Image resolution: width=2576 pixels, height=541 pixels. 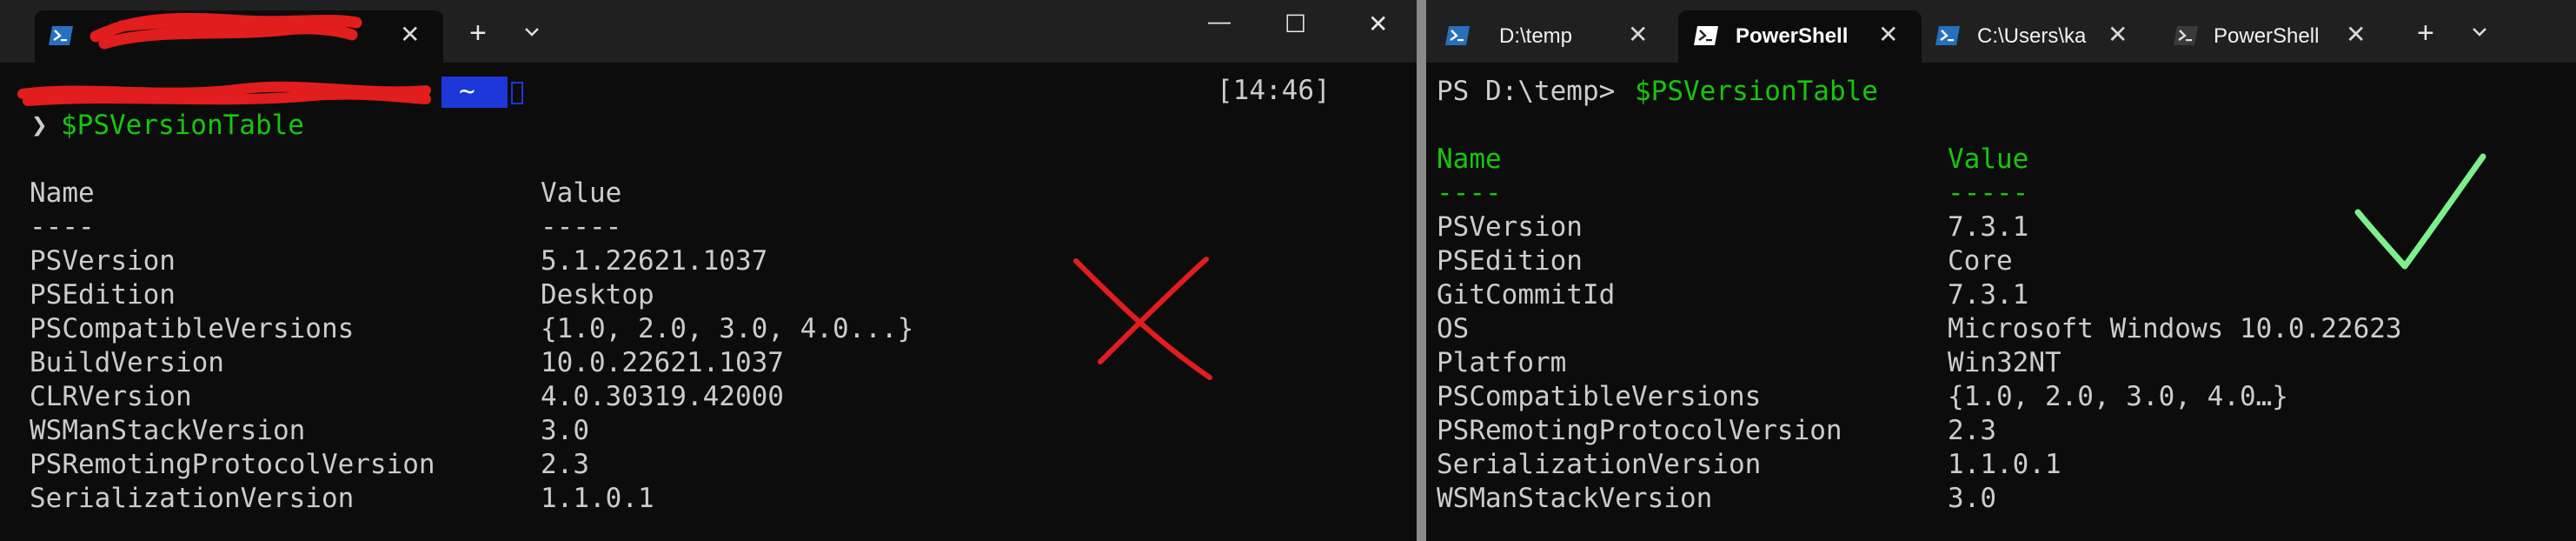 I want to click on tab-powershell: PowerShell ✕, so click(x=2278, y=36).